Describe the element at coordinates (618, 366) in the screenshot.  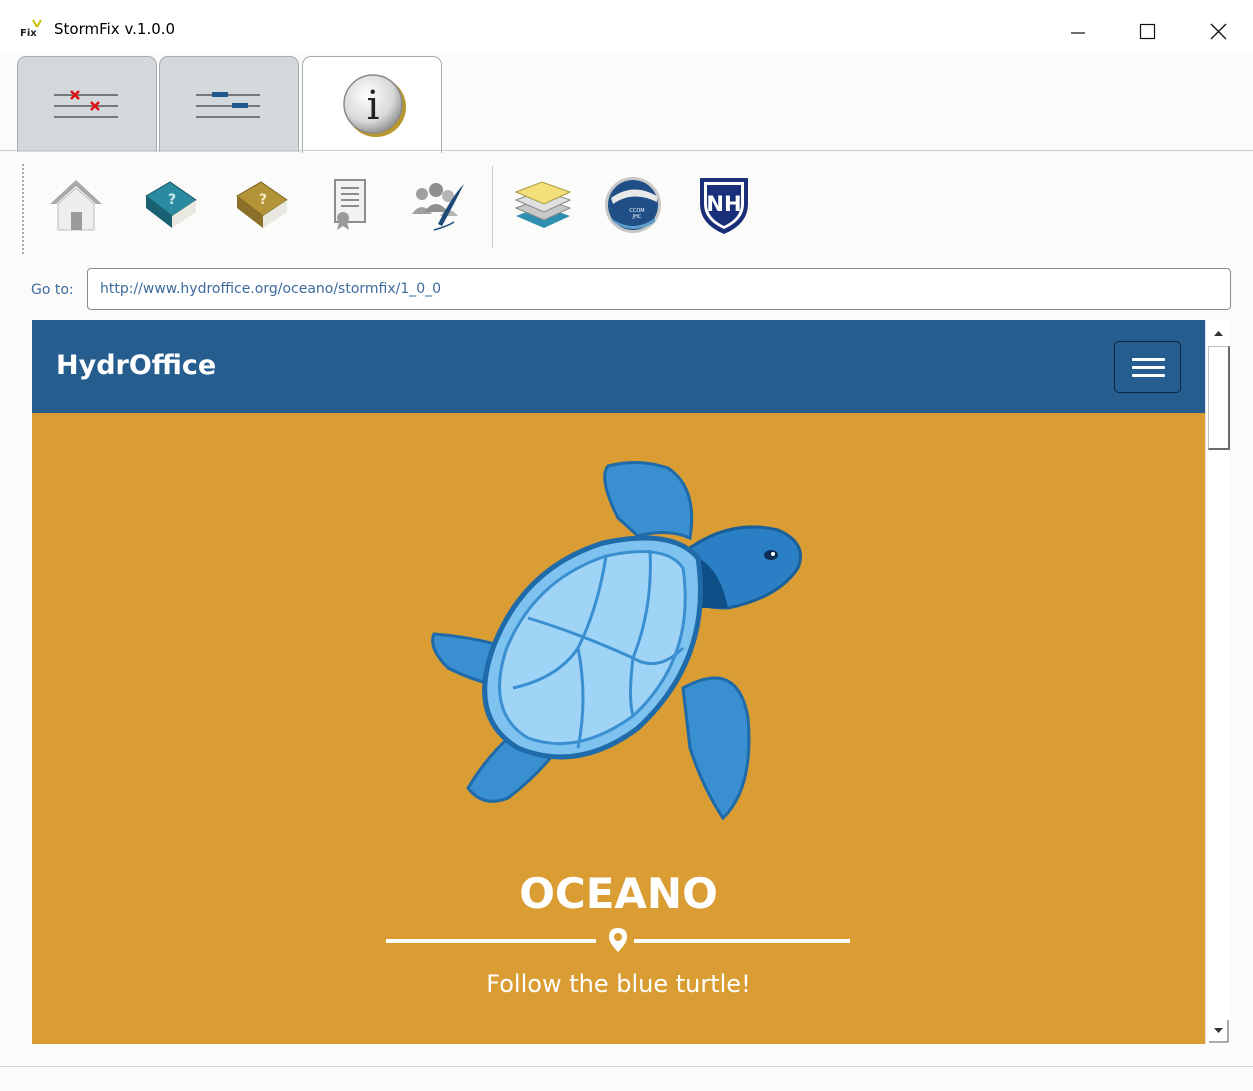
I see `site-navbar: HydrOffice` at that location.